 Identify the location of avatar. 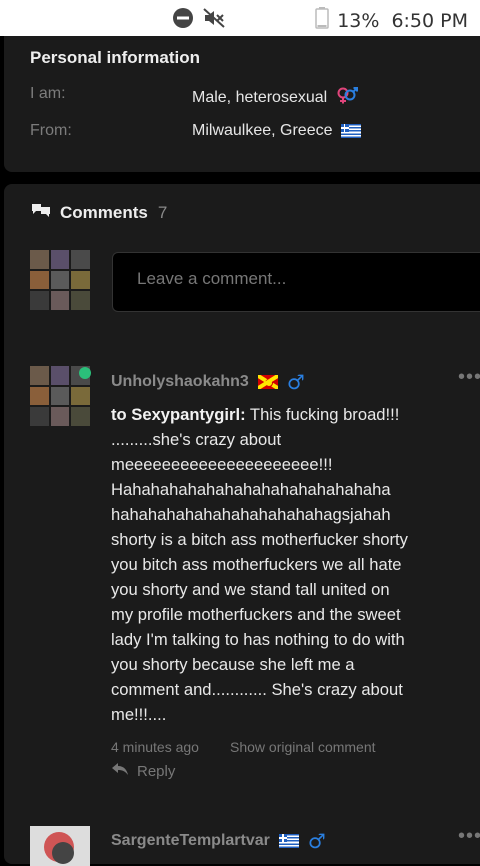
(60, 846).